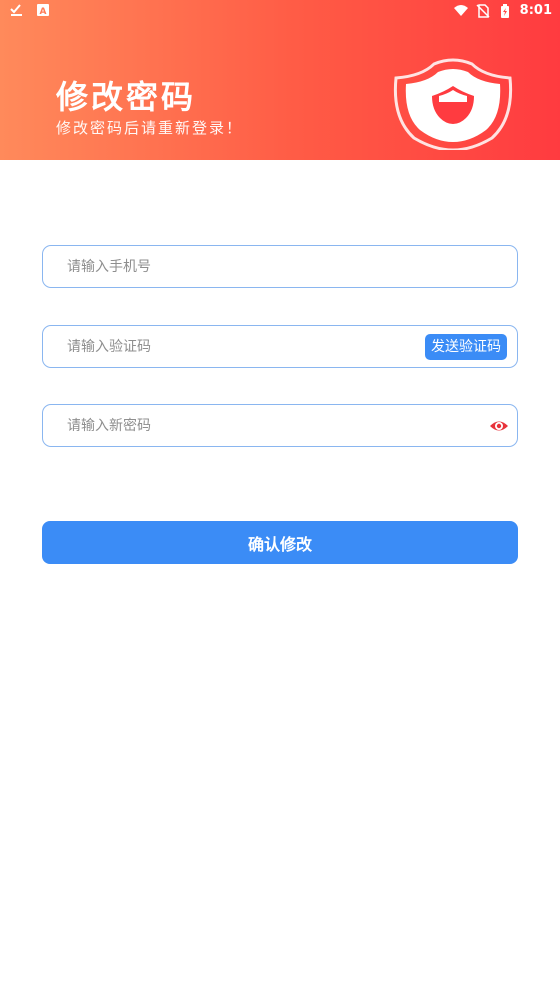  I want to click on verification-code-input, so click(247, 346).